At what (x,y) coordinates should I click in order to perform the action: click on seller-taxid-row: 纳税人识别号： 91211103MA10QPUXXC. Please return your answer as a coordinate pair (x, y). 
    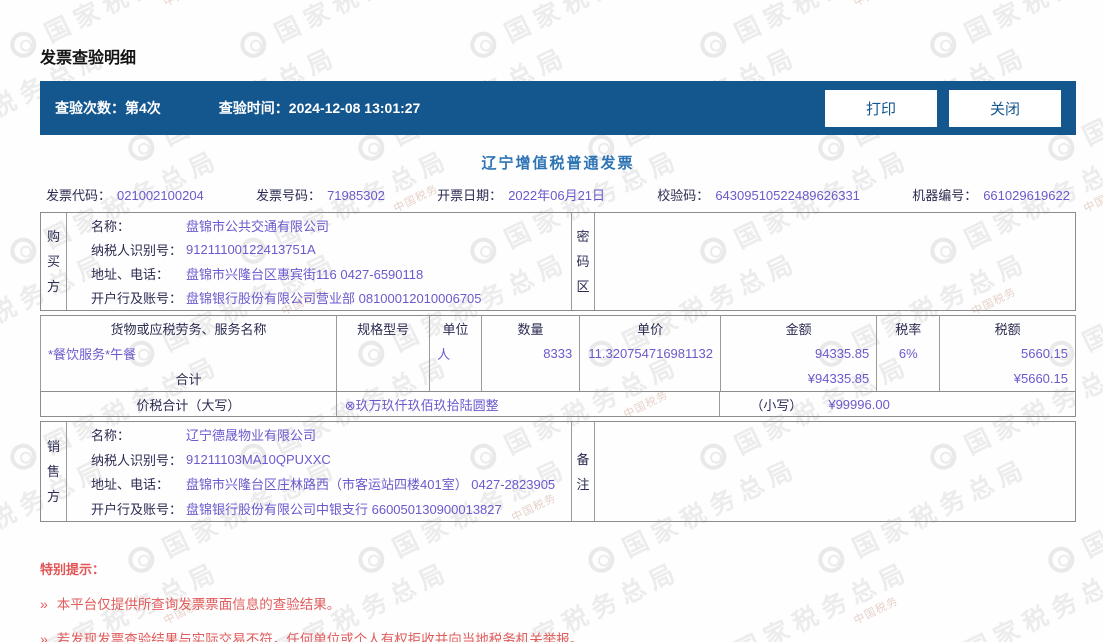
    Looking at the image, I should click on (331, 459).